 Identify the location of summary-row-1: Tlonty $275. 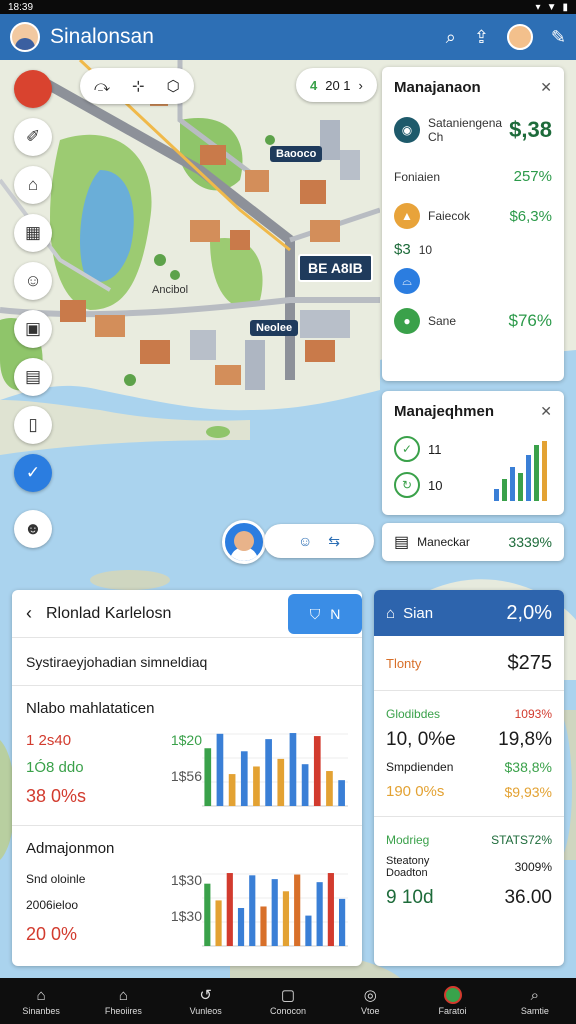
(469, 663).